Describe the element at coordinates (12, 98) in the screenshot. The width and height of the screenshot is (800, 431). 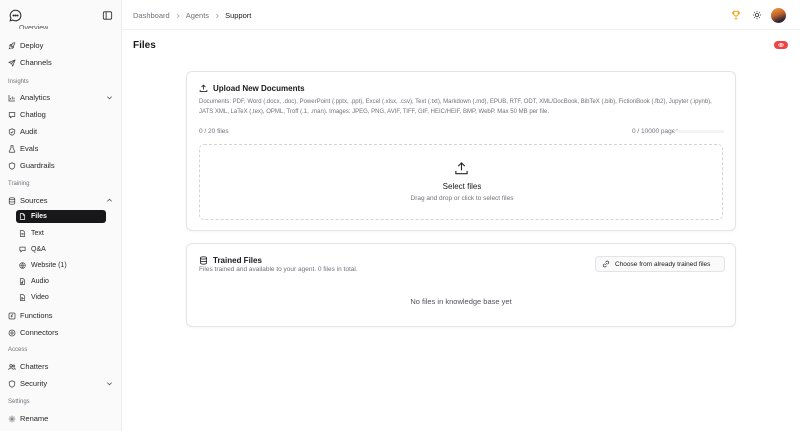
I see `chart-icon` at that location.